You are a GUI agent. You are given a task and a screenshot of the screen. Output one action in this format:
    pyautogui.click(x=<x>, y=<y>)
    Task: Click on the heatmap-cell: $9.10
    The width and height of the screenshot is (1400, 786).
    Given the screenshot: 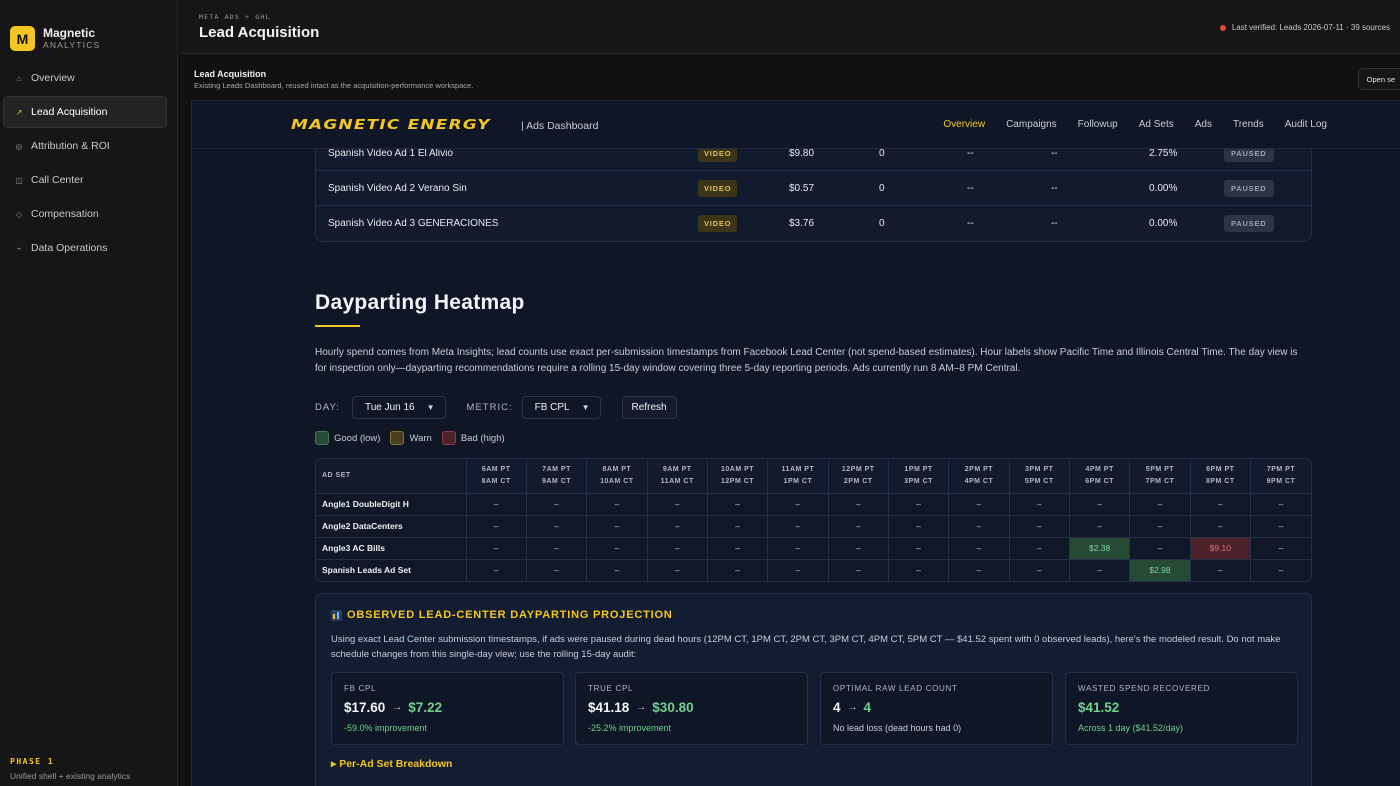 What is the action you would take?
    pyautogui.click(x=1220, y=548)
    